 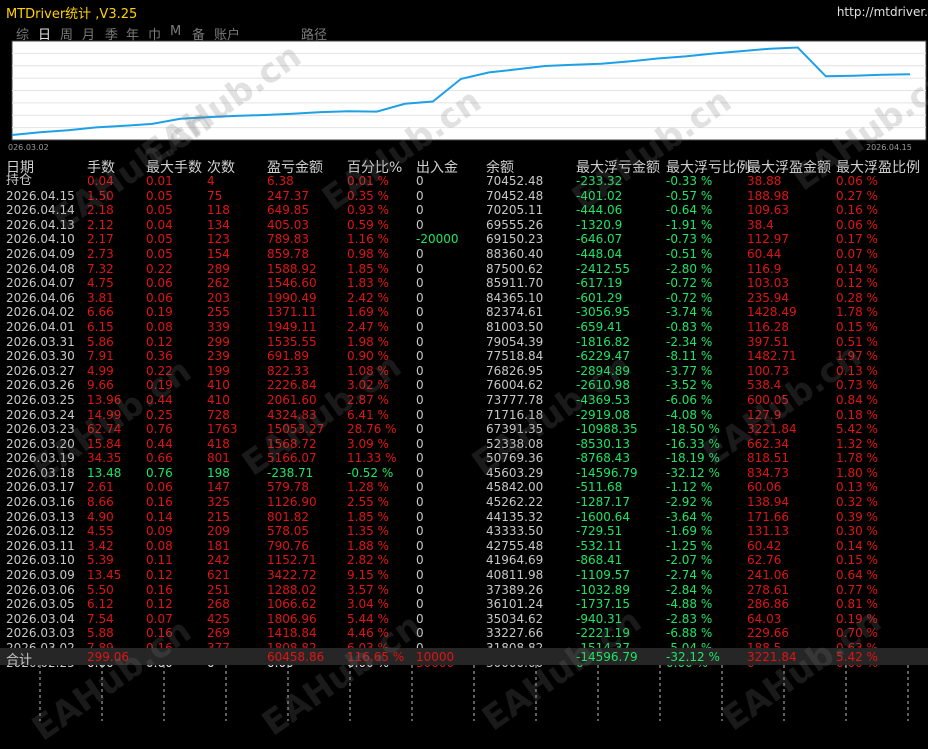 I want to click on chart-x-end-label: 2026.04.15, so click(x=889, y=147).